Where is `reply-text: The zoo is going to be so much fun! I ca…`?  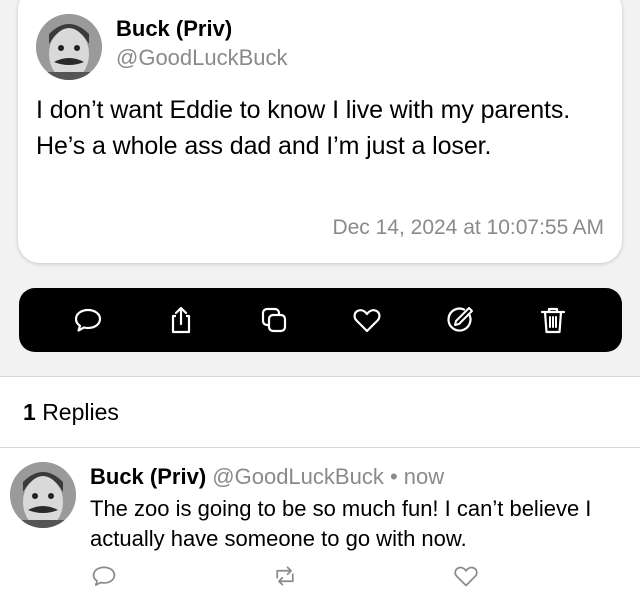 reply-text: The zoo is going to be so much fun! I ca… is located at coordinates (341, 523).